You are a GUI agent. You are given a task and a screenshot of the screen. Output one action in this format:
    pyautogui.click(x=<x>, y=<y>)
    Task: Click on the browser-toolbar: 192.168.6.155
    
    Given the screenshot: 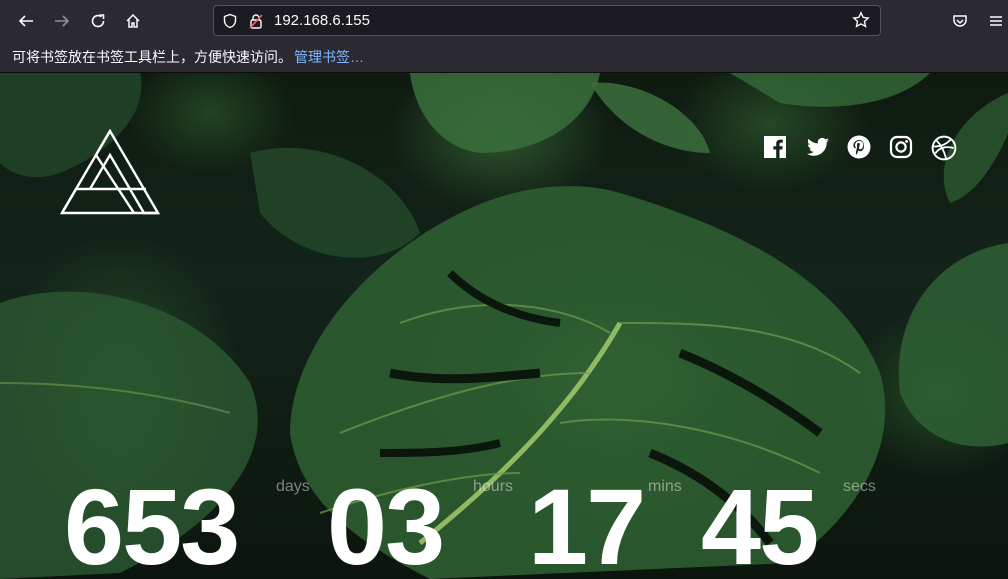 What is the action you would take?
    pyautogui.click(x=504, y=20)
    